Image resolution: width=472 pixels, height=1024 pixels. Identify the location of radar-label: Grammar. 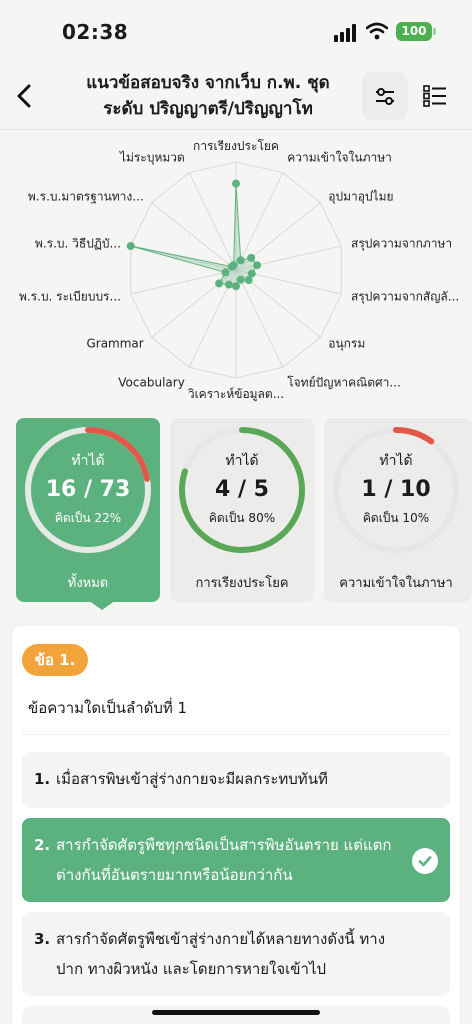
(114, 344).